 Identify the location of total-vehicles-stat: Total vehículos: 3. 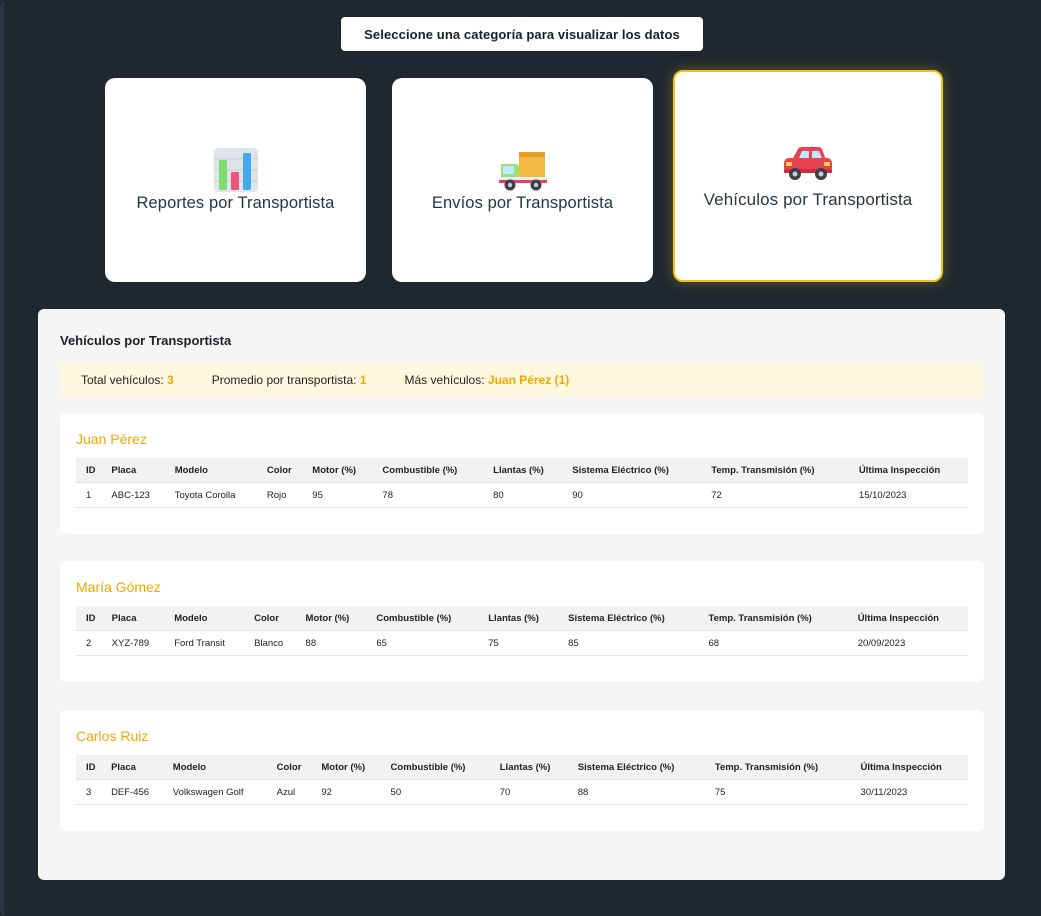
(127, 379).